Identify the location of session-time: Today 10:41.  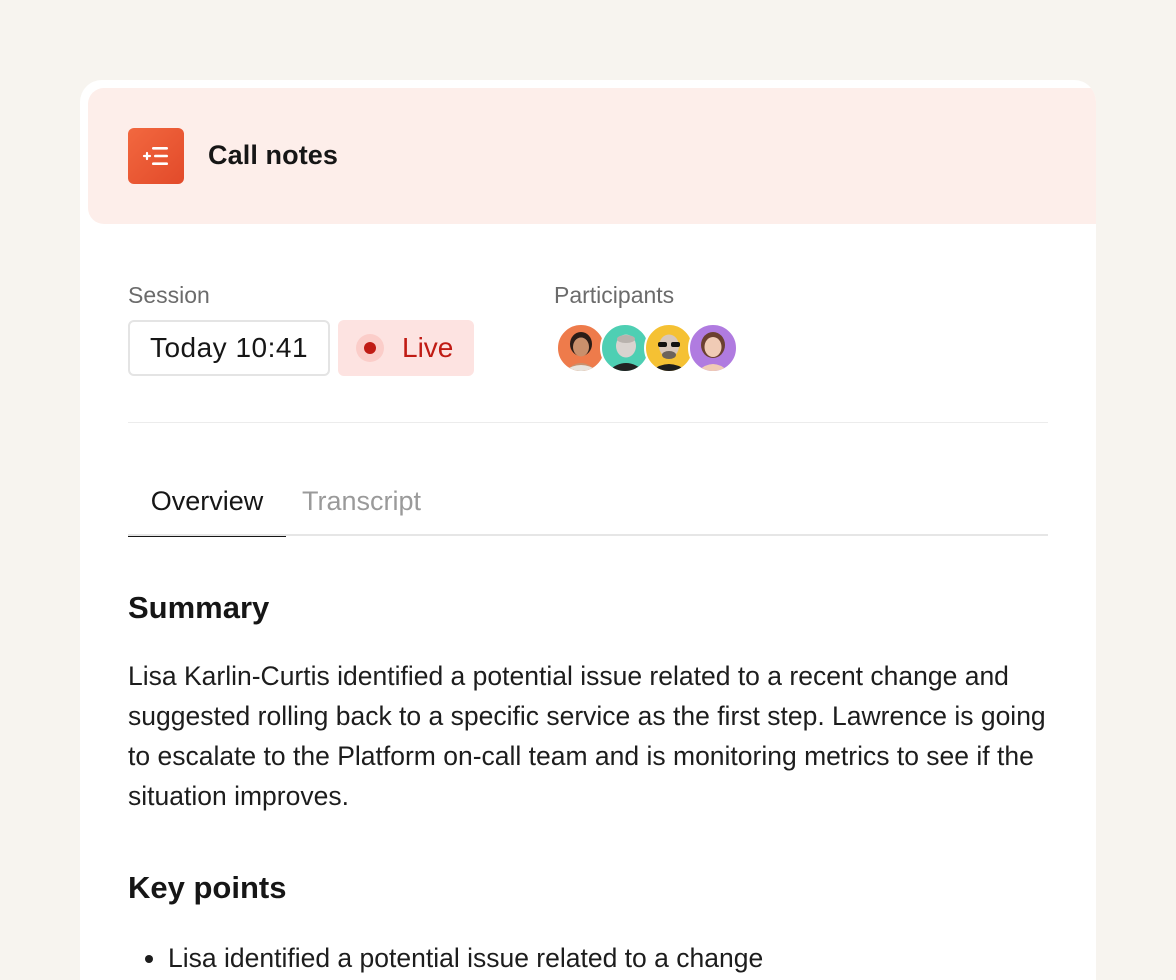
(229, 348).